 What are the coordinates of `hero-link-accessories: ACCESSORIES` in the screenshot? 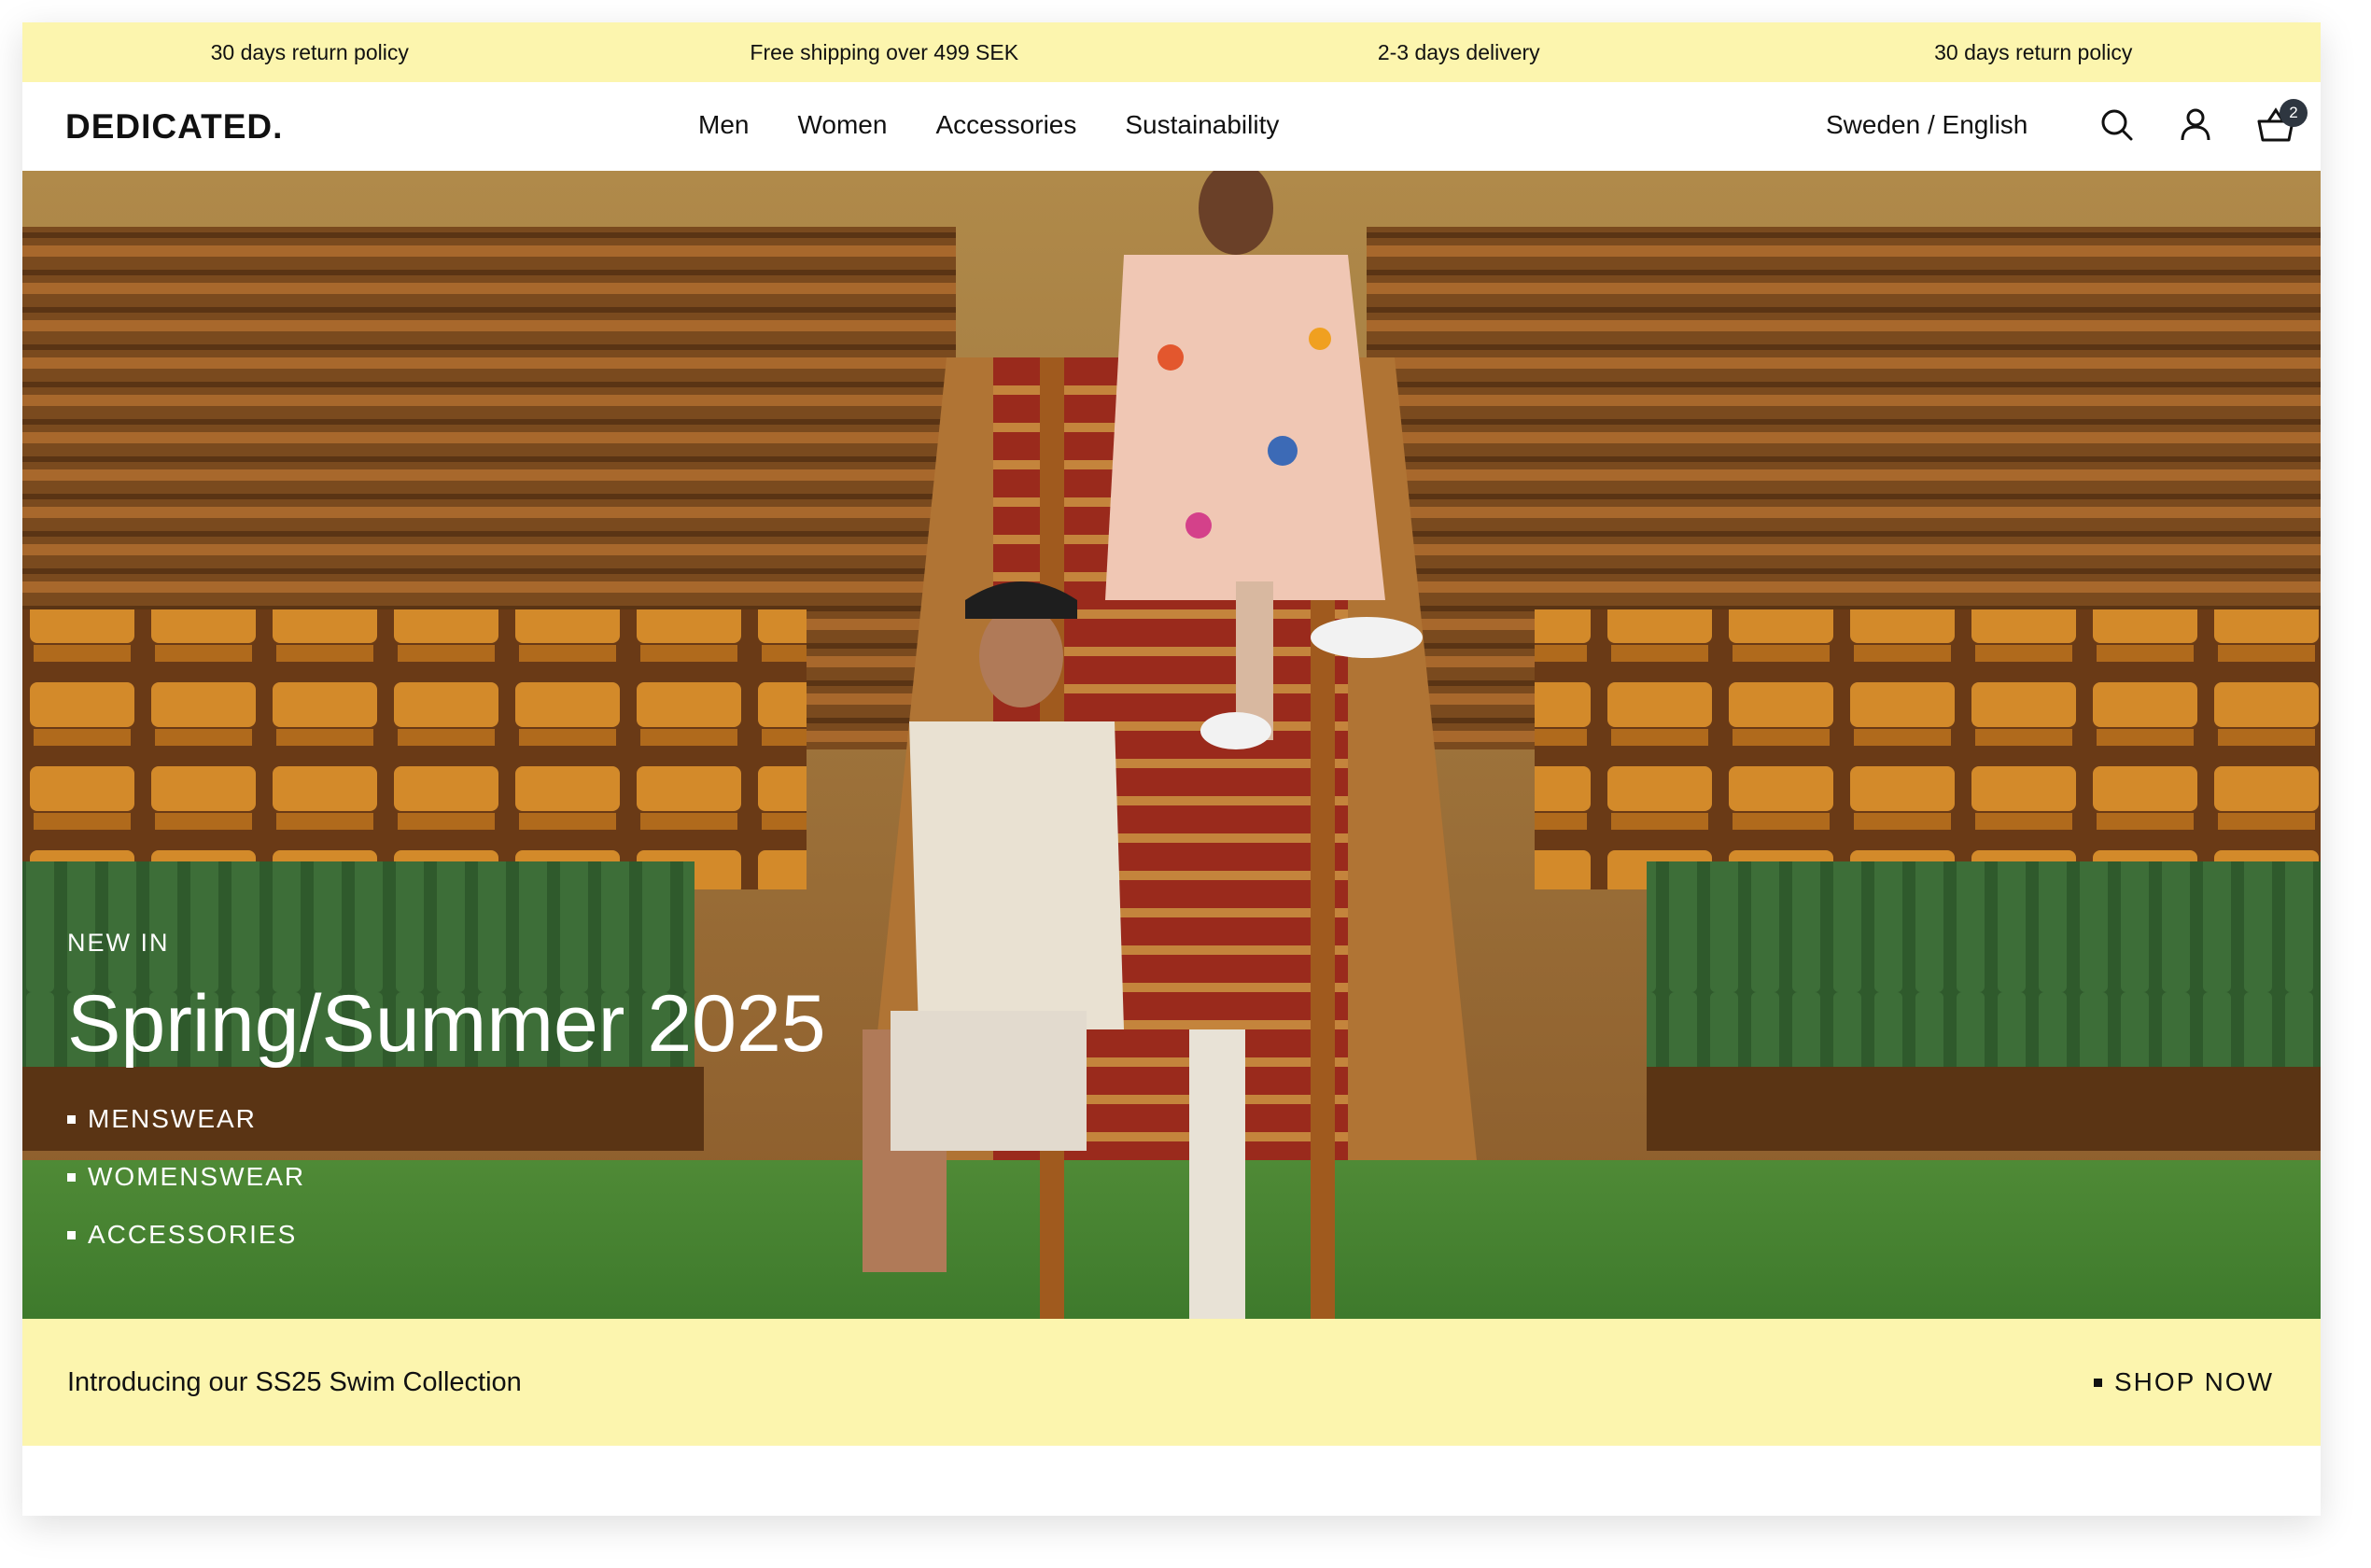 It's located at (446, 1235).